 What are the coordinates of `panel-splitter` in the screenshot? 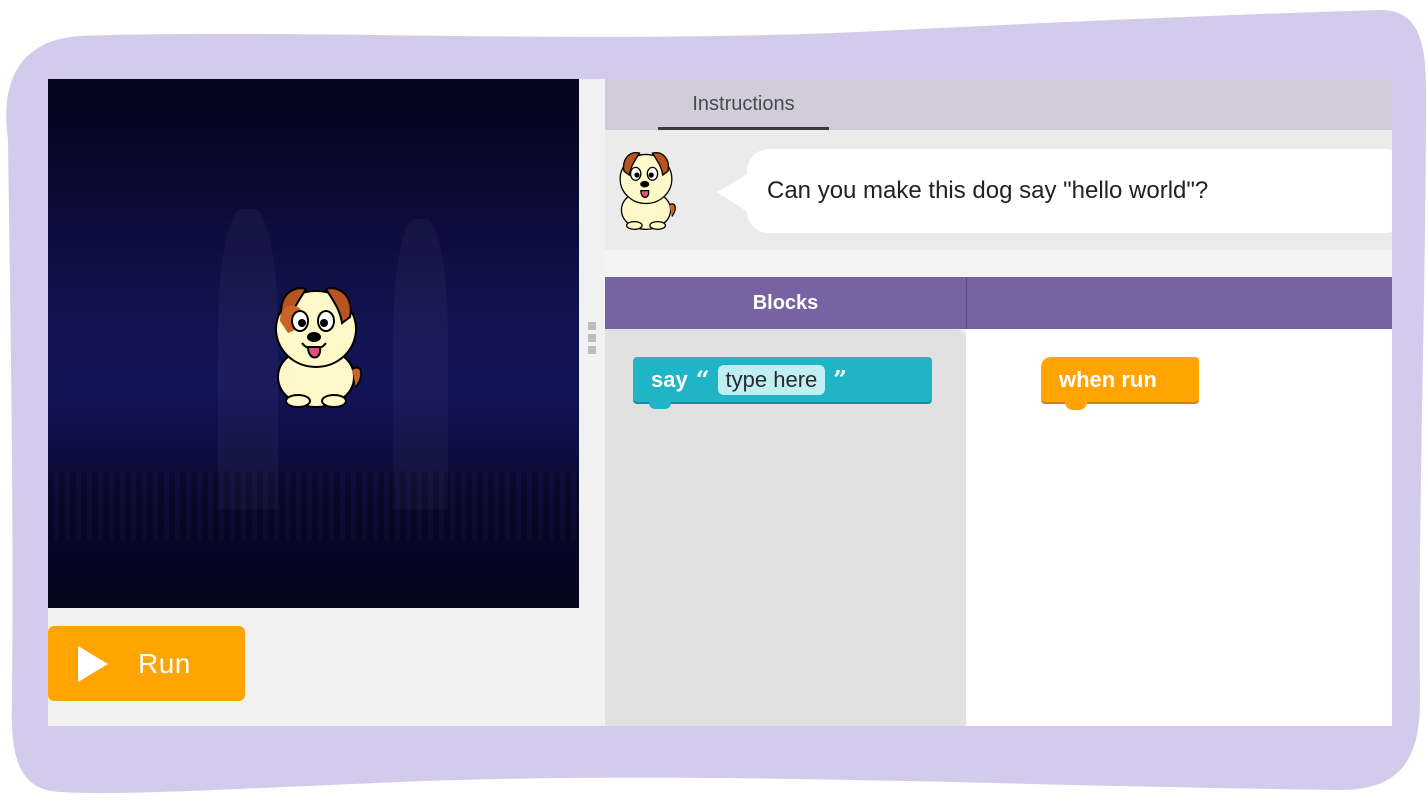 It's located at (592, 402).